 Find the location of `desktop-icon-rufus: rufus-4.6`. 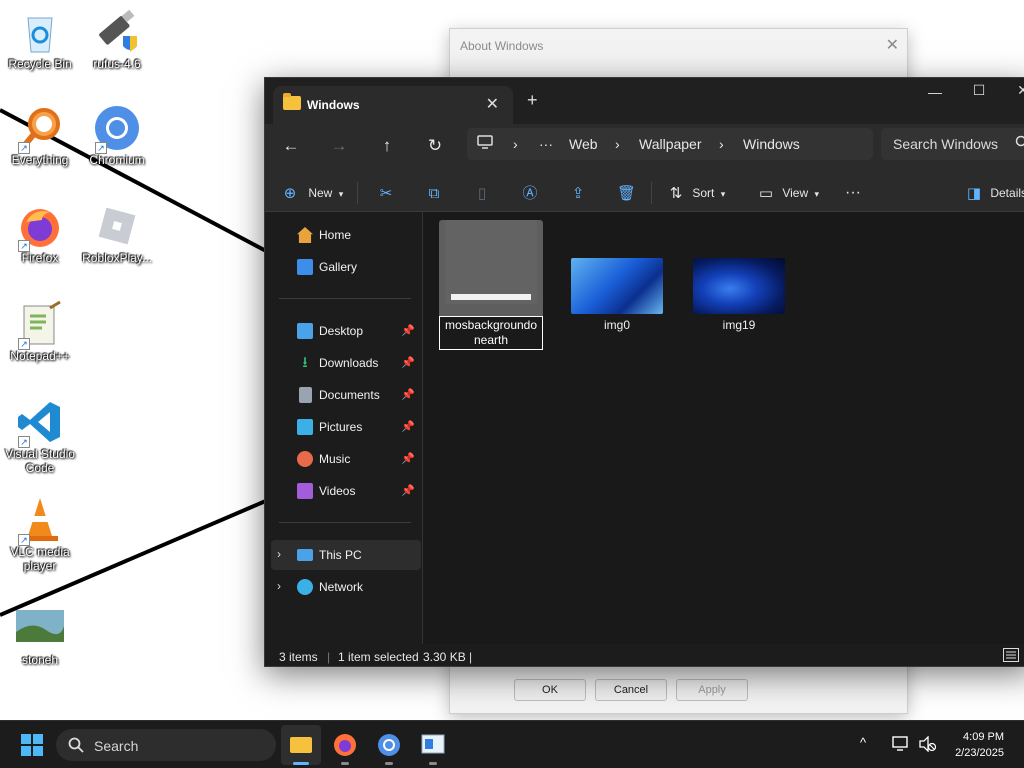

desktop-icon-rufus: rufus-4.6 is located at coordinates (117, 39).